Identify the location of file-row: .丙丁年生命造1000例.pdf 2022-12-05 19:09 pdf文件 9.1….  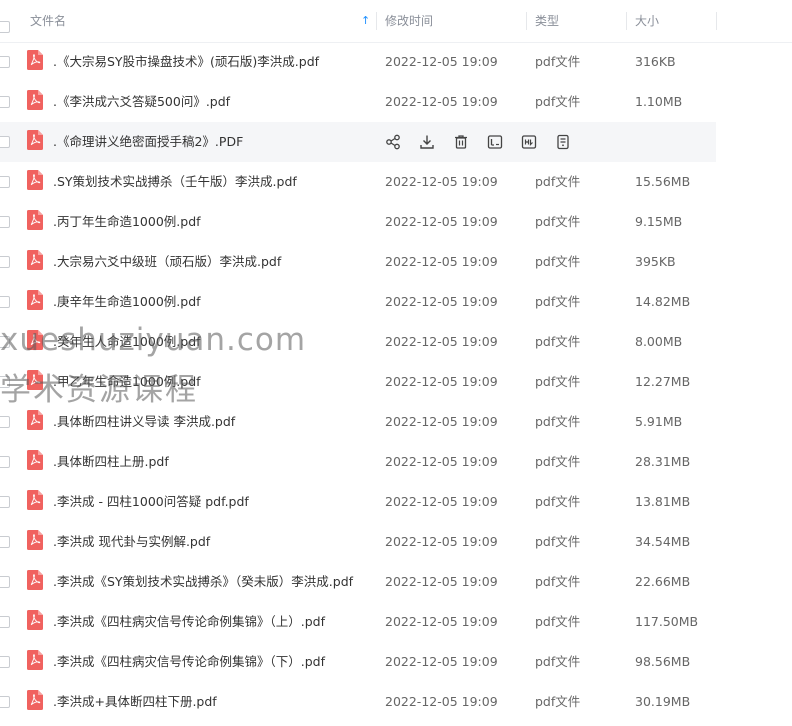
(396, 222).